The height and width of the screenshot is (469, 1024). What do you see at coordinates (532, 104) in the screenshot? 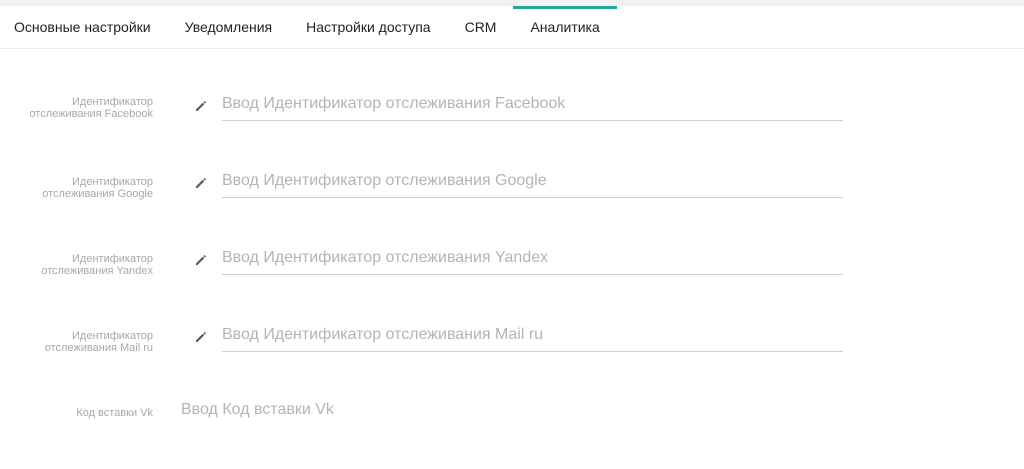
I see `facebook-tracking-input` at bounding box center [532, 104].